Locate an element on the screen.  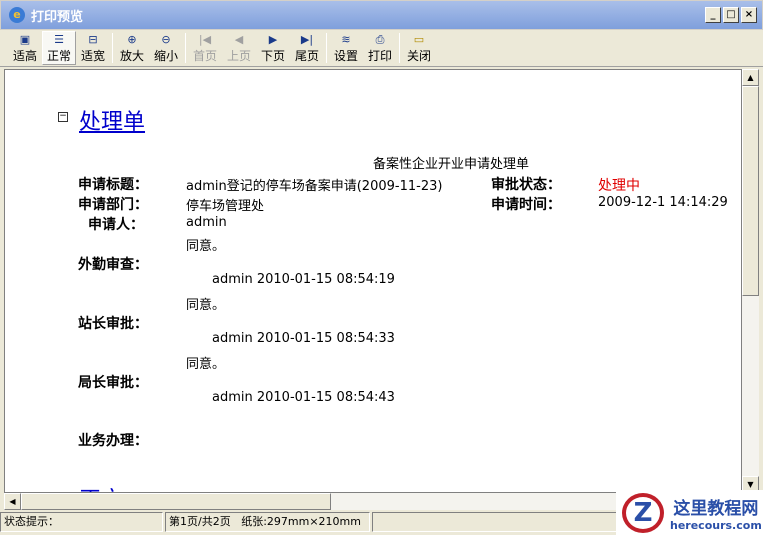
print-button: ⎙ 打印 is located at coordinates (380, 48).